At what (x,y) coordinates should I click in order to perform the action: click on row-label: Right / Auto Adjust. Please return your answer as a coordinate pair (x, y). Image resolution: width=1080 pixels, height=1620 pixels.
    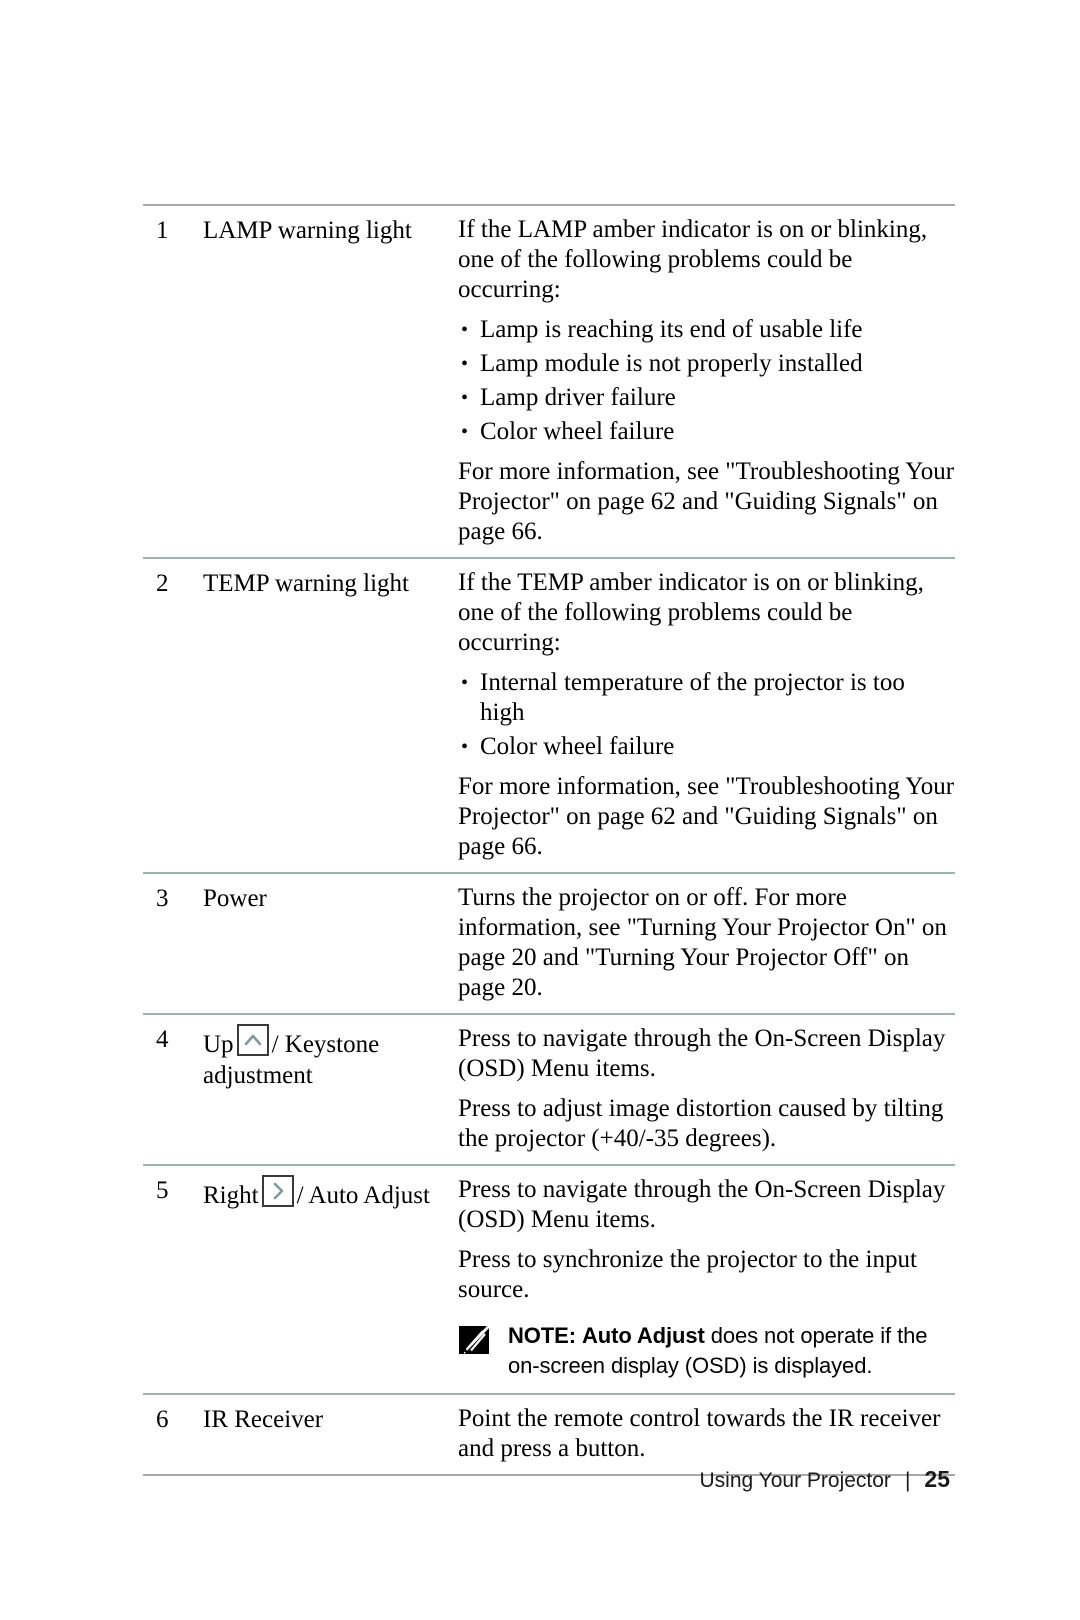
    Looking at the image, I should click on (330, 1193).